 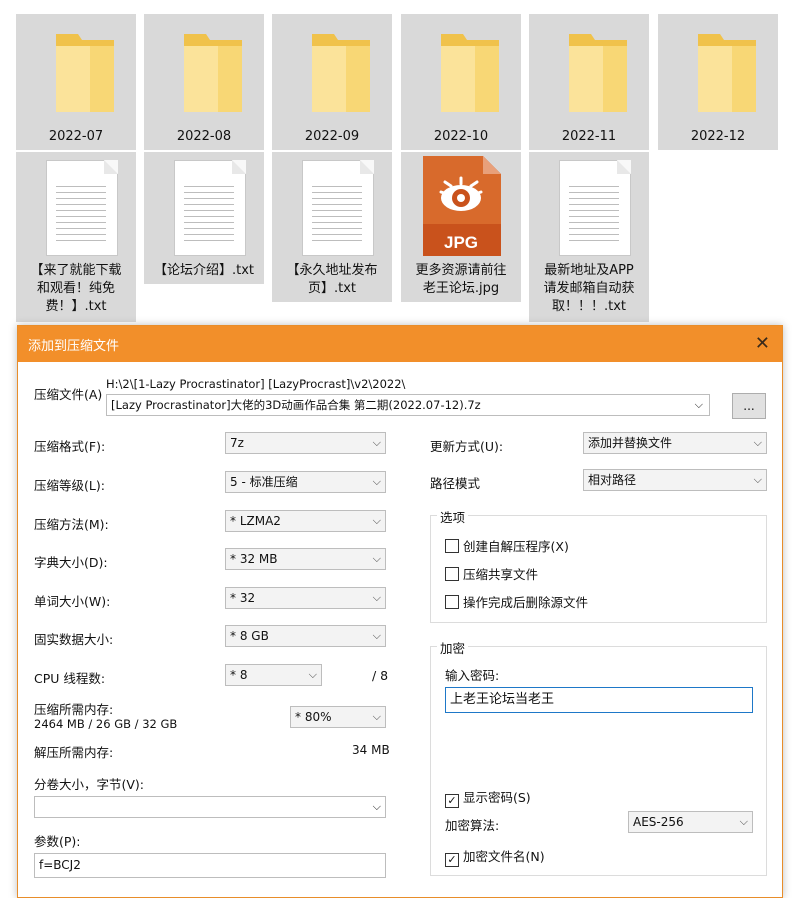 What do you see at coordinates (526, 602) in the screenshot?
I see `delete-after-label: 操作完成后删除源文件` at bounding box center [526, 602].